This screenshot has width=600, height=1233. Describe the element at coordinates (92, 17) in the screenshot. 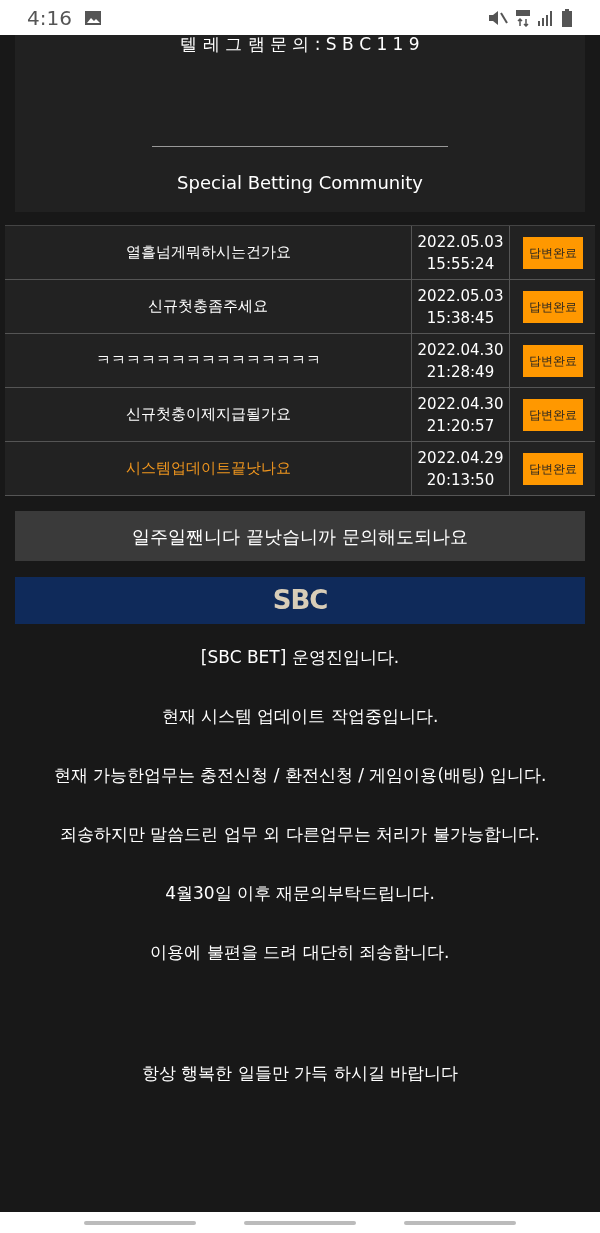

I see `image-icon` at that location.